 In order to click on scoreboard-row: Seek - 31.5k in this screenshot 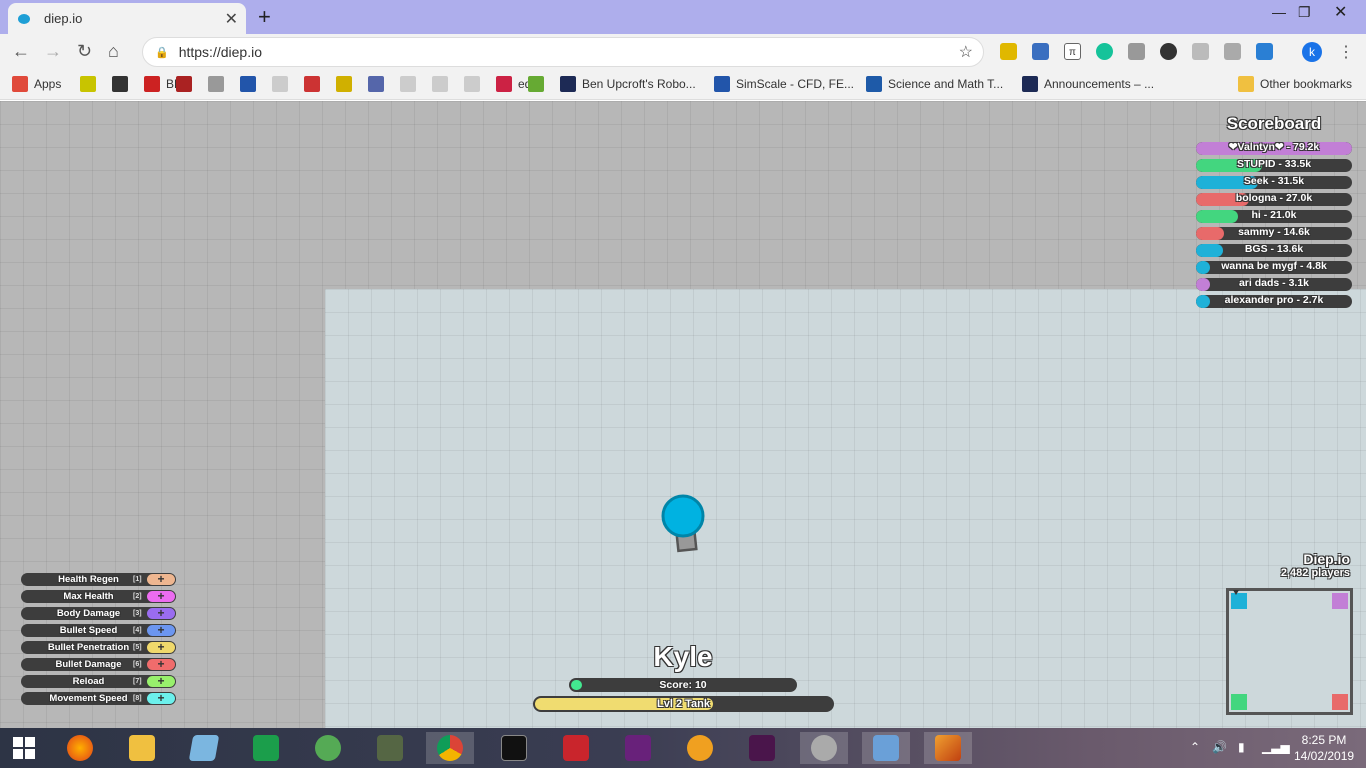, I will do `click(1274, 182)`.